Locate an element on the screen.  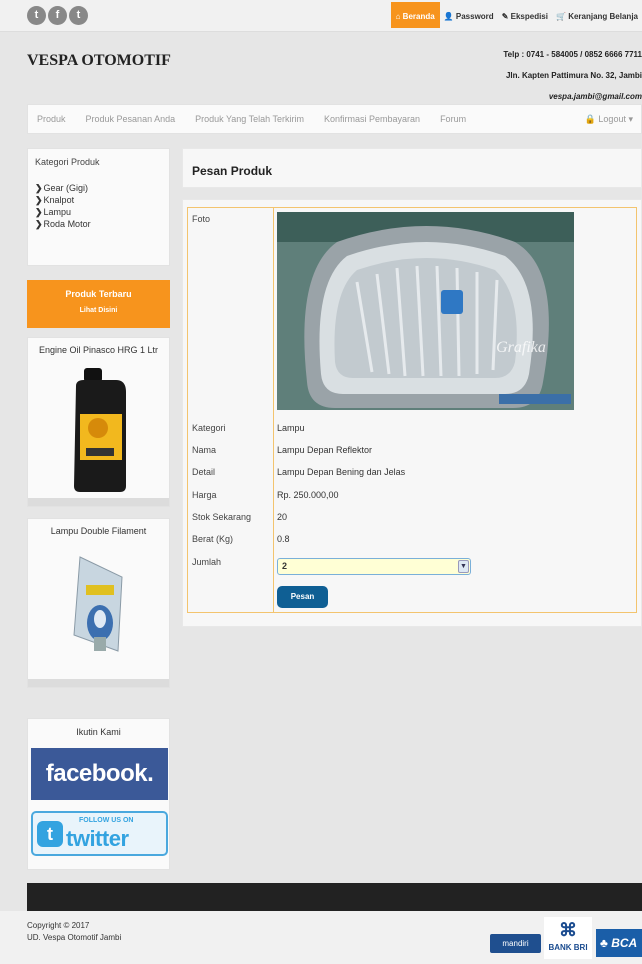
category-label: Lampu is located at coordinates (57, 212).